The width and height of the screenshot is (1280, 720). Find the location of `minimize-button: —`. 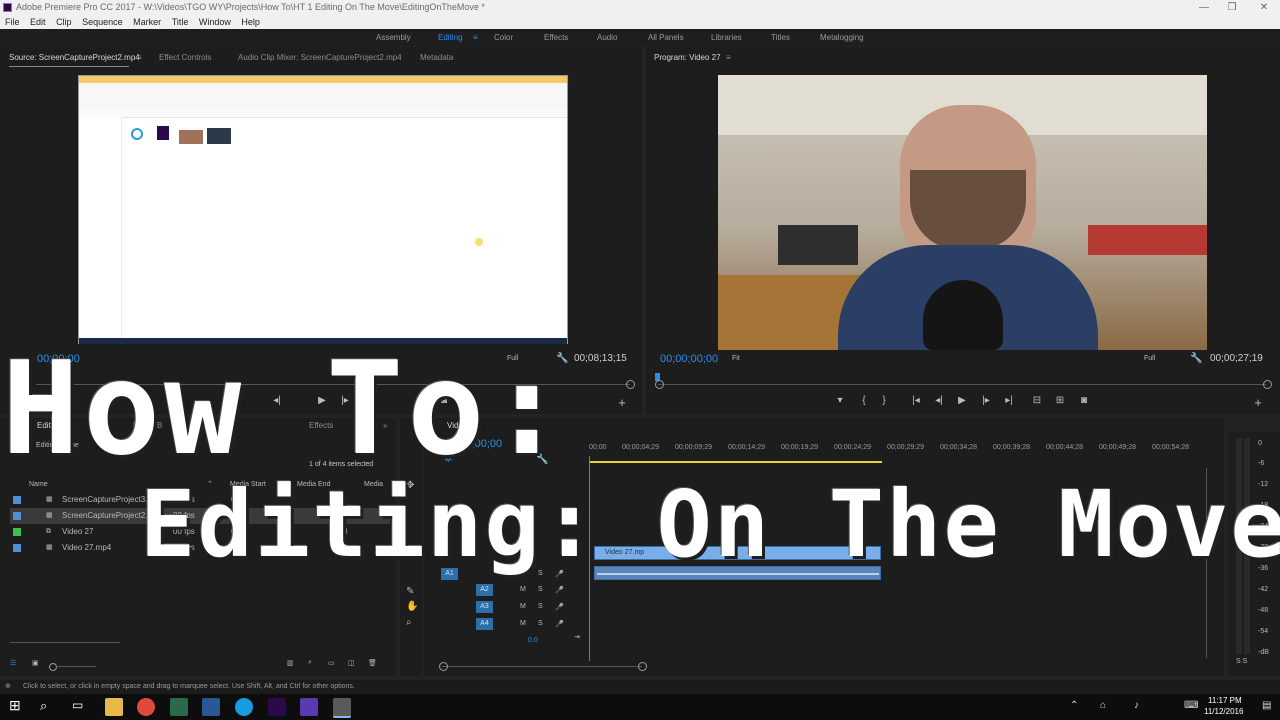

minimize-button: — is located at coordinates (1204, 7).